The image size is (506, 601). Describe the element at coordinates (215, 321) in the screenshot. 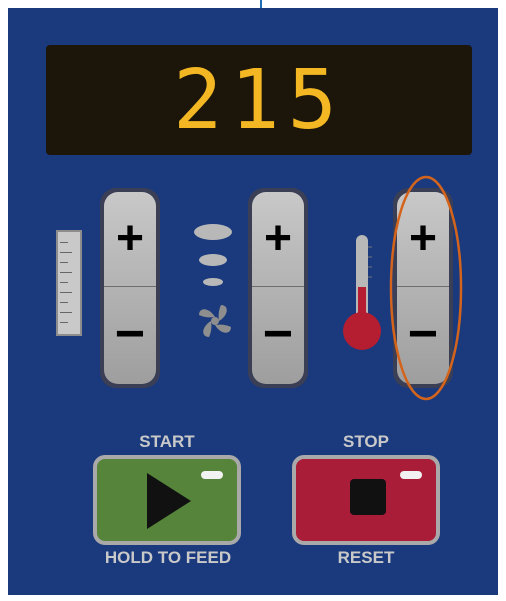

I see `fan-icon` at that location.